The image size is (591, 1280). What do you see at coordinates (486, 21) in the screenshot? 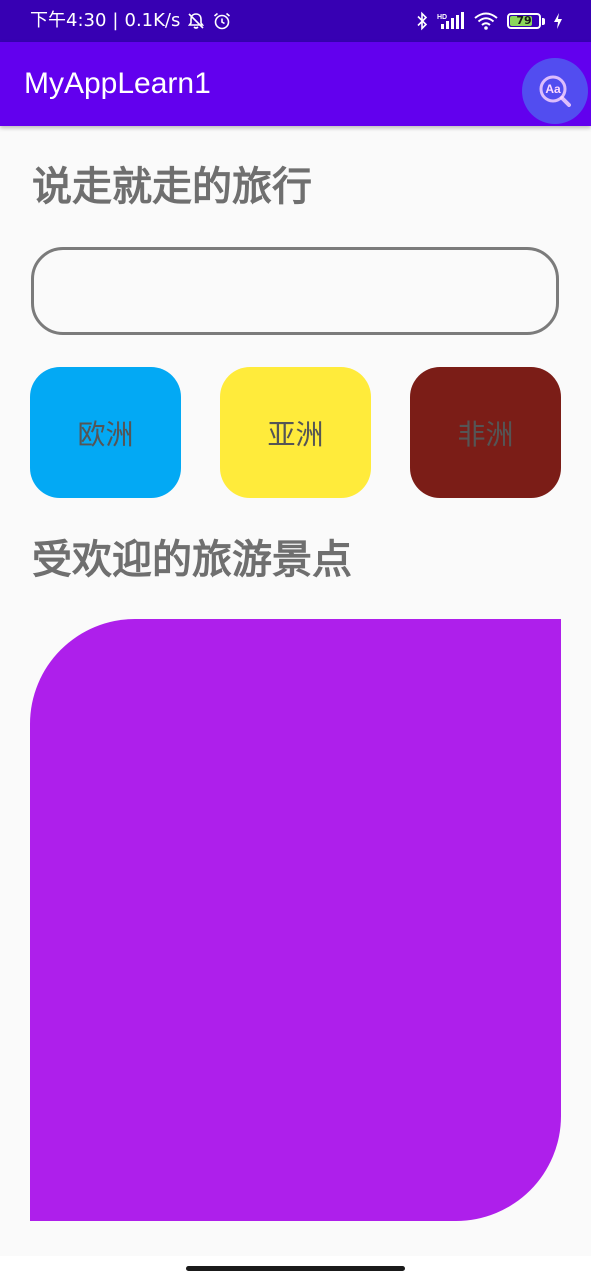
I see `wifi-icon` at bounding box center [486, 21].